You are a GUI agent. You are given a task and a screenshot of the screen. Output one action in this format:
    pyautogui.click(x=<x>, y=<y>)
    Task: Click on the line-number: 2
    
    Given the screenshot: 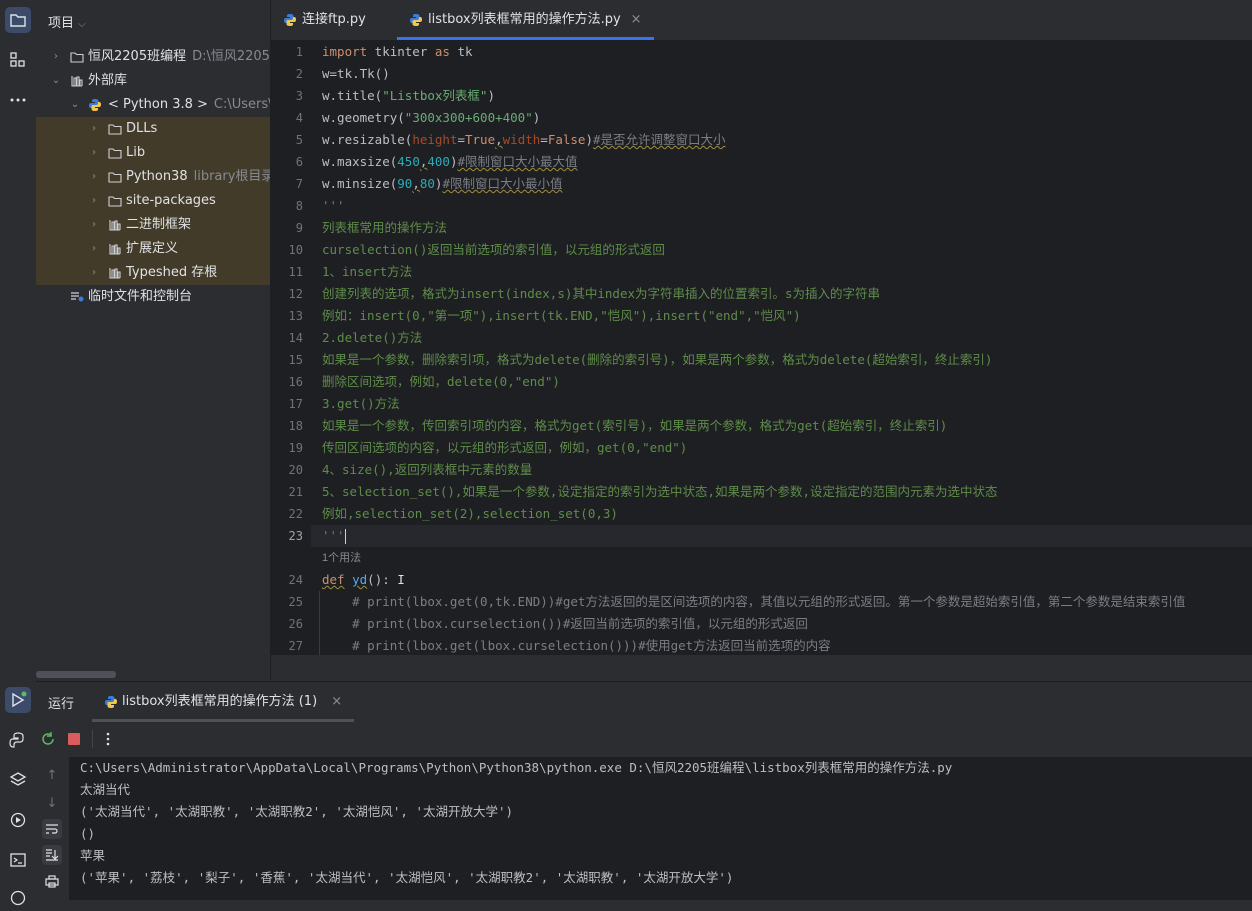 What is the action you would take?
    pyautogui.click(x=299, y=74)
    